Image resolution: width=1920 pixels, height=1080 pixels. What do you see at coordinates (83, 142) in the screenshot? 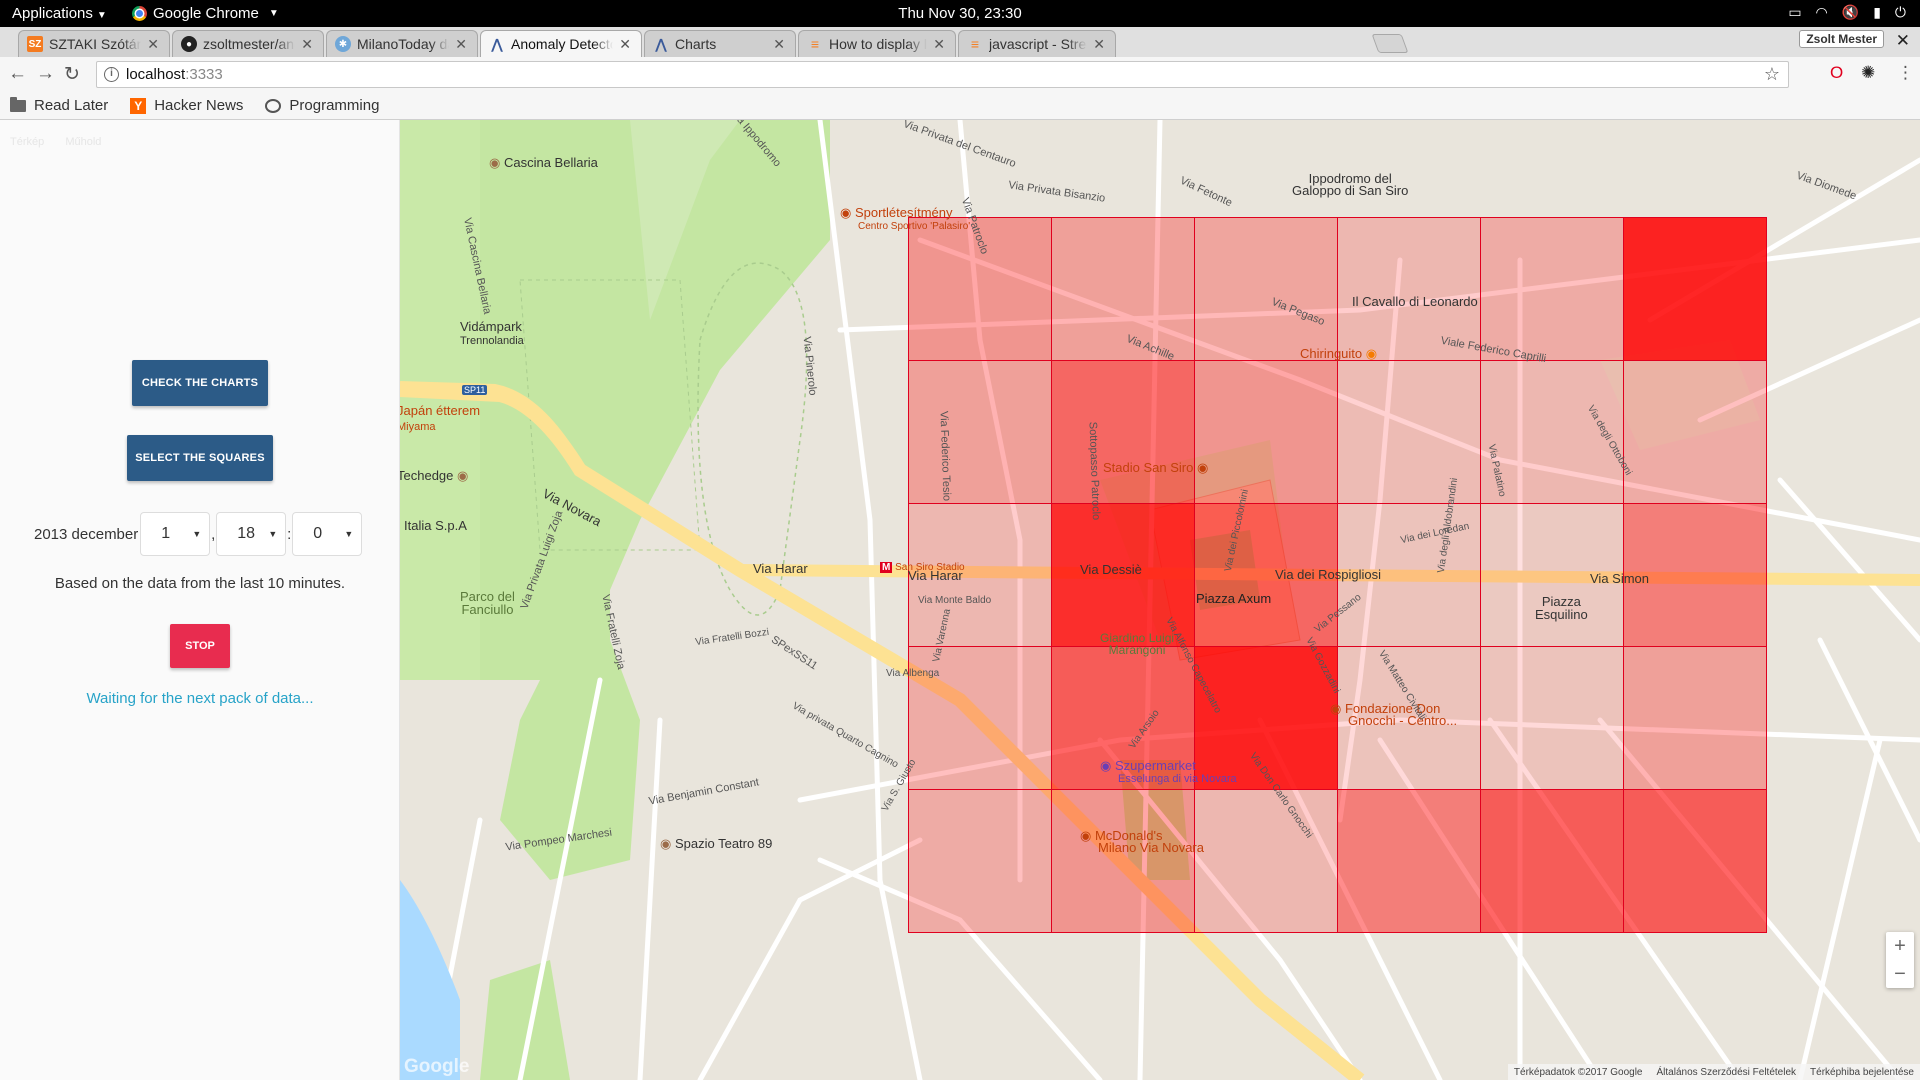
I see `map-type-satellite: Műhold` at bounding box center [83, 142].